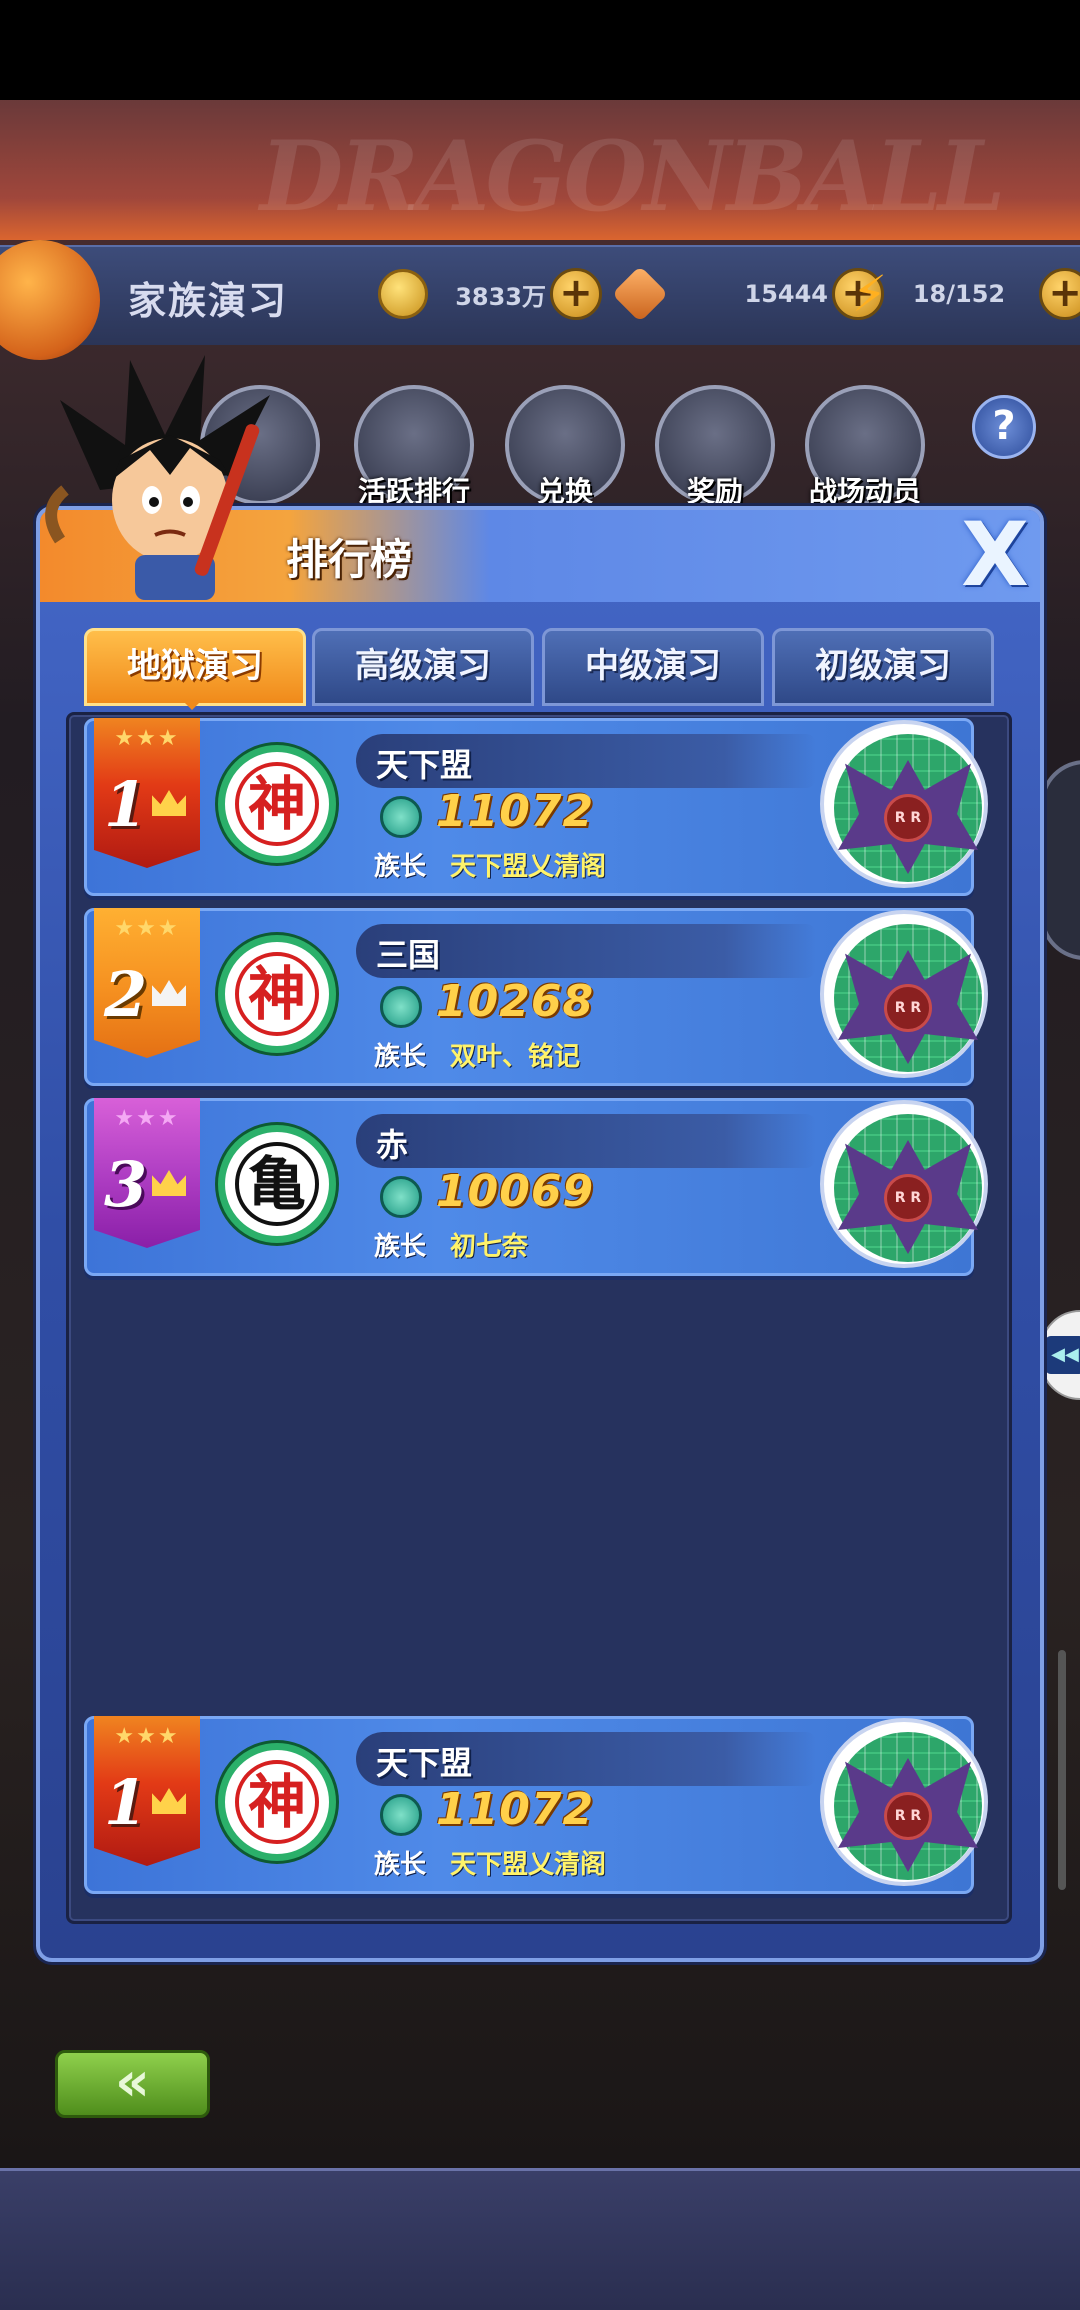 This screenshot has height=2310, width=1080. What do you see at coordinates (576, 294) in the screenshot?
I see `add-gold-button: +` at bounding box center [576, 294].